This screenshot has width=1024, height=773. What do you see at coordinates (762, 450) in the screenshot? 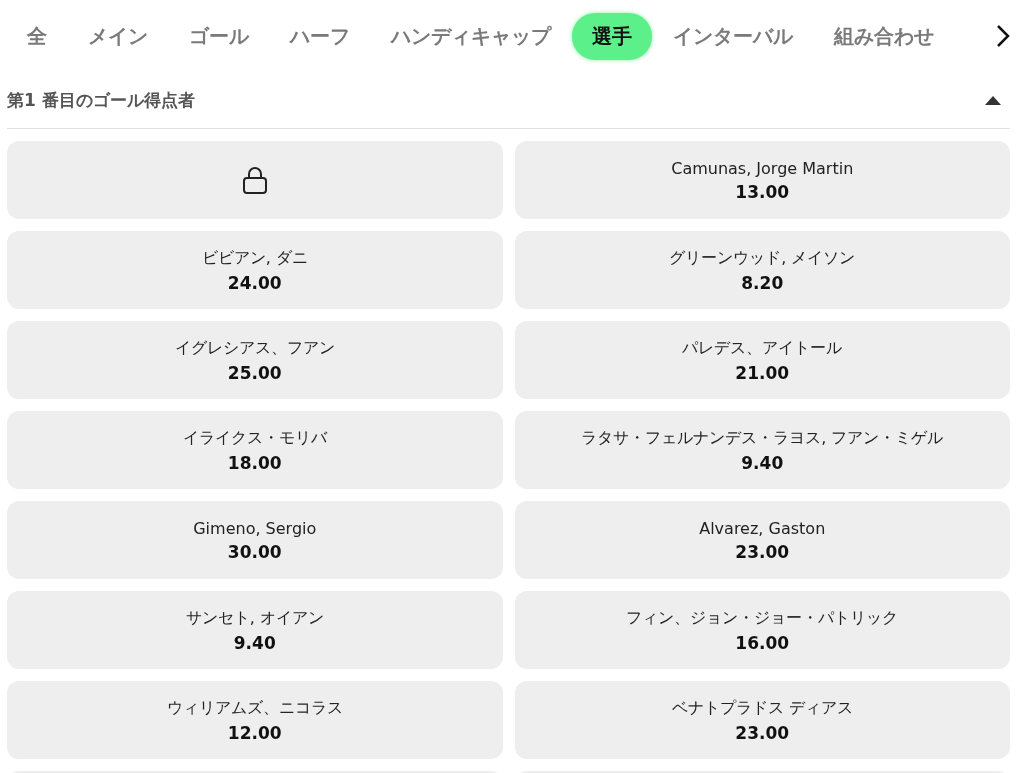
I see `odds-button: ラタサ・フェルナンデス・ラヨス, フアン・ミゲル 9.40` at bounding box center [762, 450].